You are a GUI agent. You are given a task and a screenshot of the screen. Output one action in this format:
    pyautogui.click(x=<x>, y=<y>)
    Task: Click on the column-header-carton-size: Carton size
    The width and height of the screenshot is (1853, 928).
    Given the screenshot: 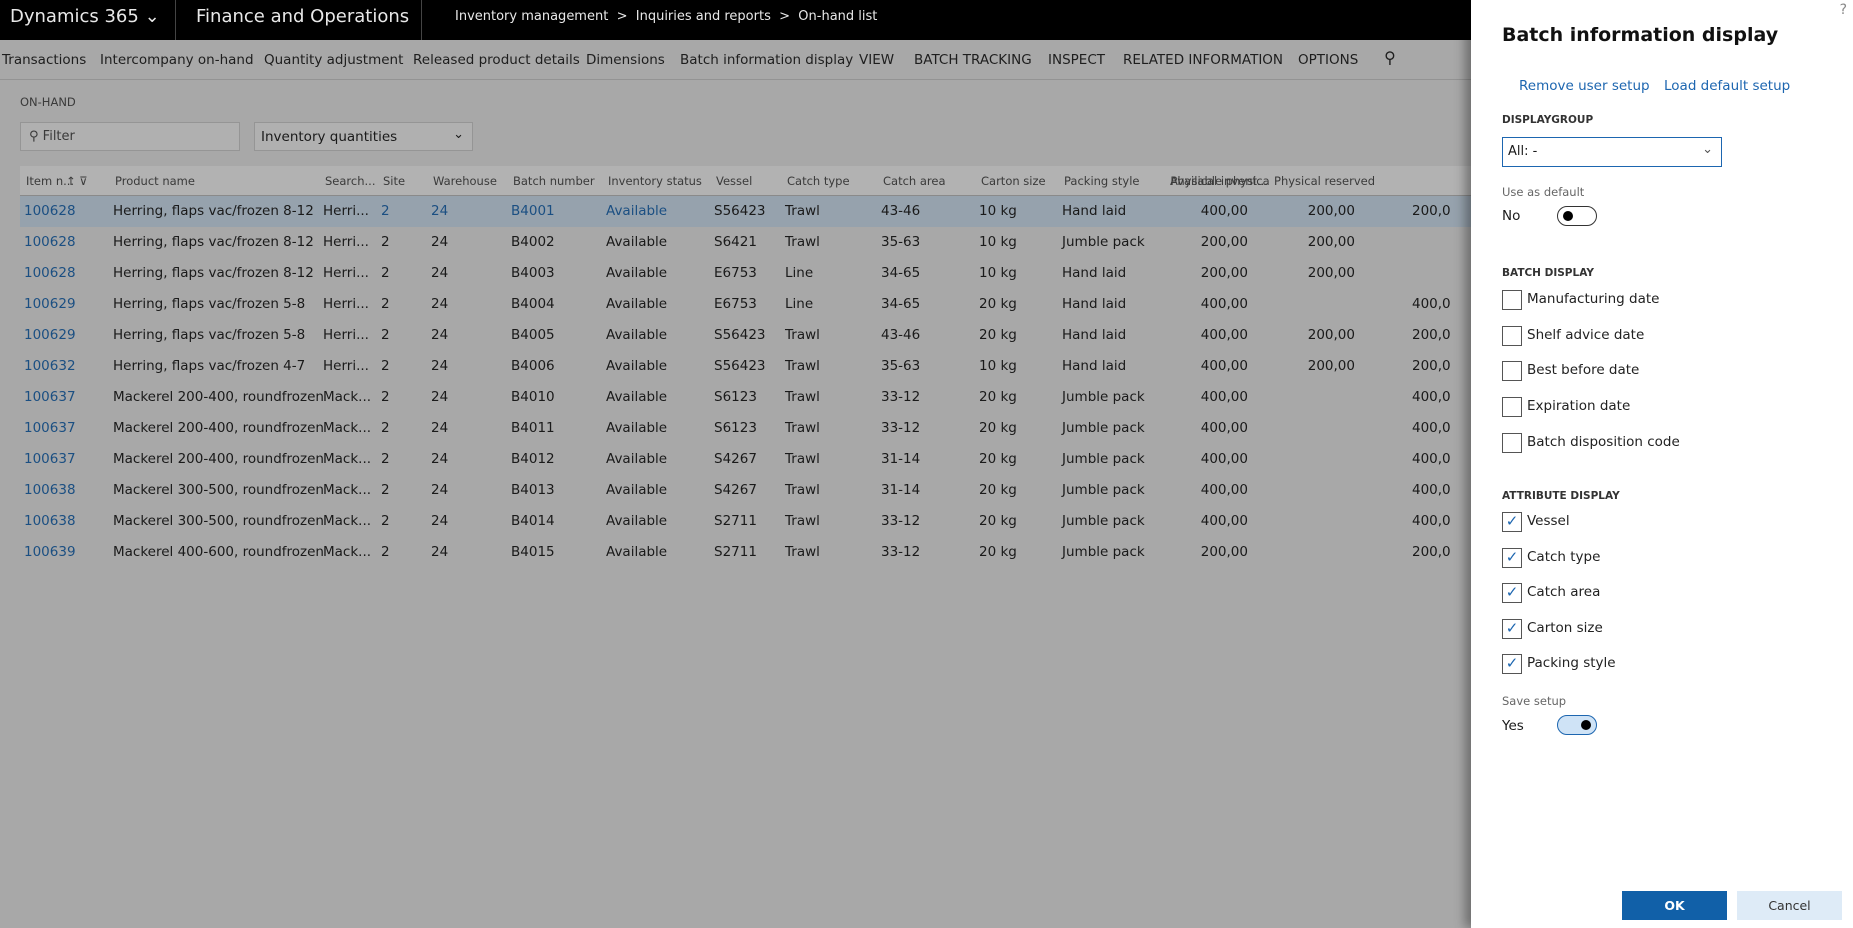 What is the action you would take?
    pyautogui.click(x=1013, y=181)
    